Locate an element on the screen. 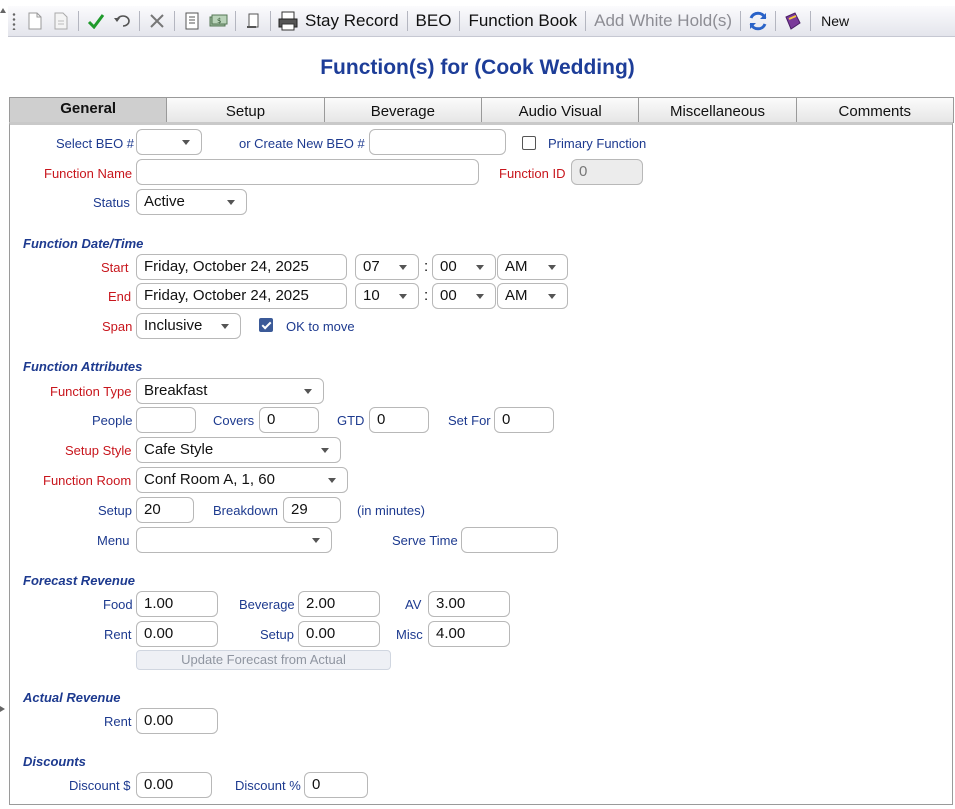 The width and height of the screenshot is (955, 809). end-ampm-dropdown: AM is located at coordinates (532, 296).